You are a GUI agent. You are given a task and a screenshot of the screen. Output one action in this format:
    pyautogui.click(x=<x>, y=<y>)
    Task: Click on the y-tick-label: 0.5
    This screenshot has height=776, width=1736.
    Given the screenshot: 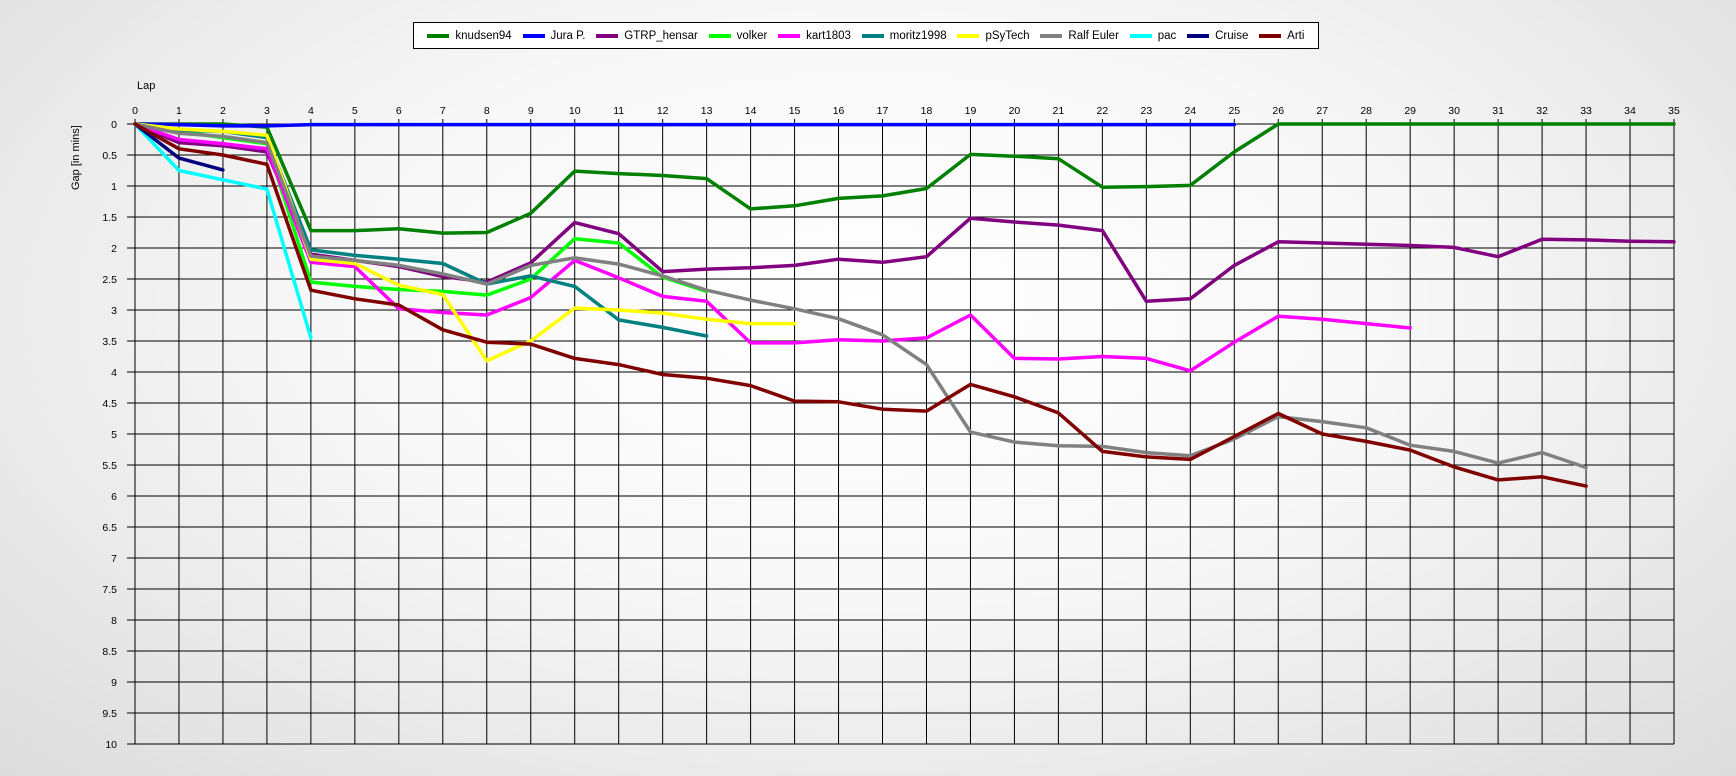 What is the action you would take?
    pyautogui.click(x=109, y=156)
    